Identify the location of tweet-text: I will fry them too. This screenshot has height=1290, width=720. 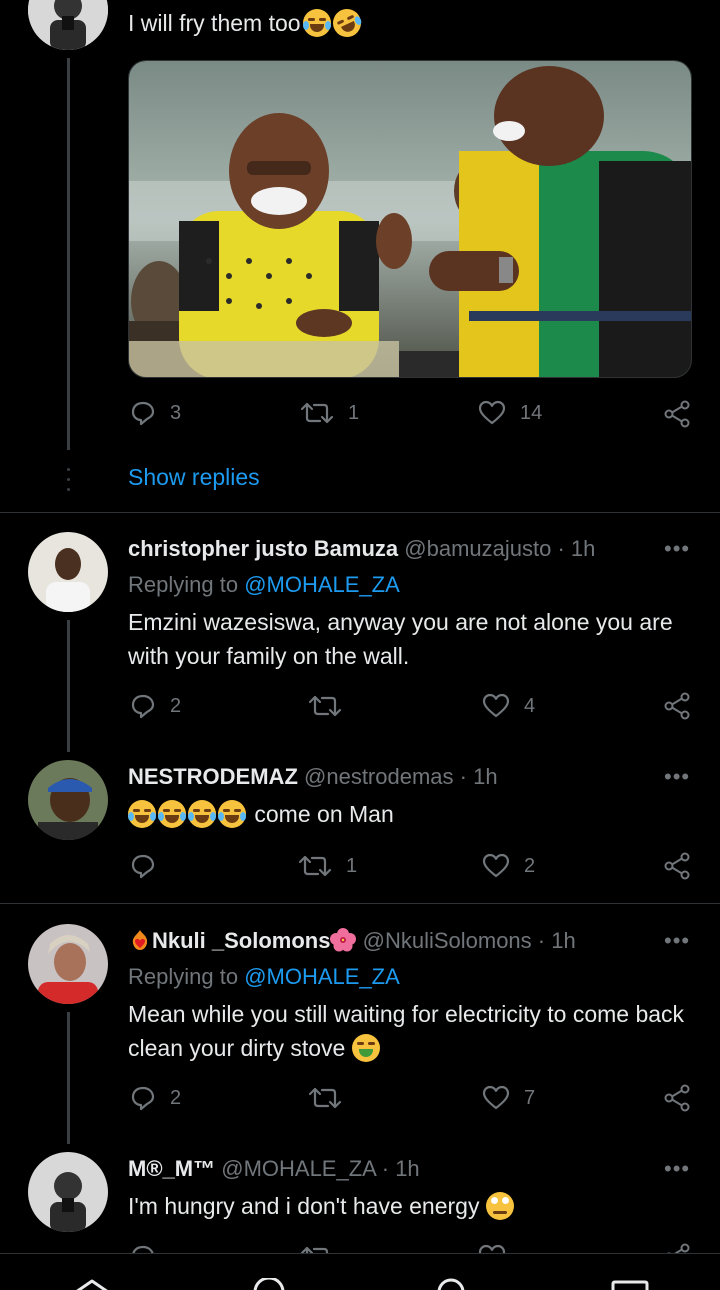
(413, 23).